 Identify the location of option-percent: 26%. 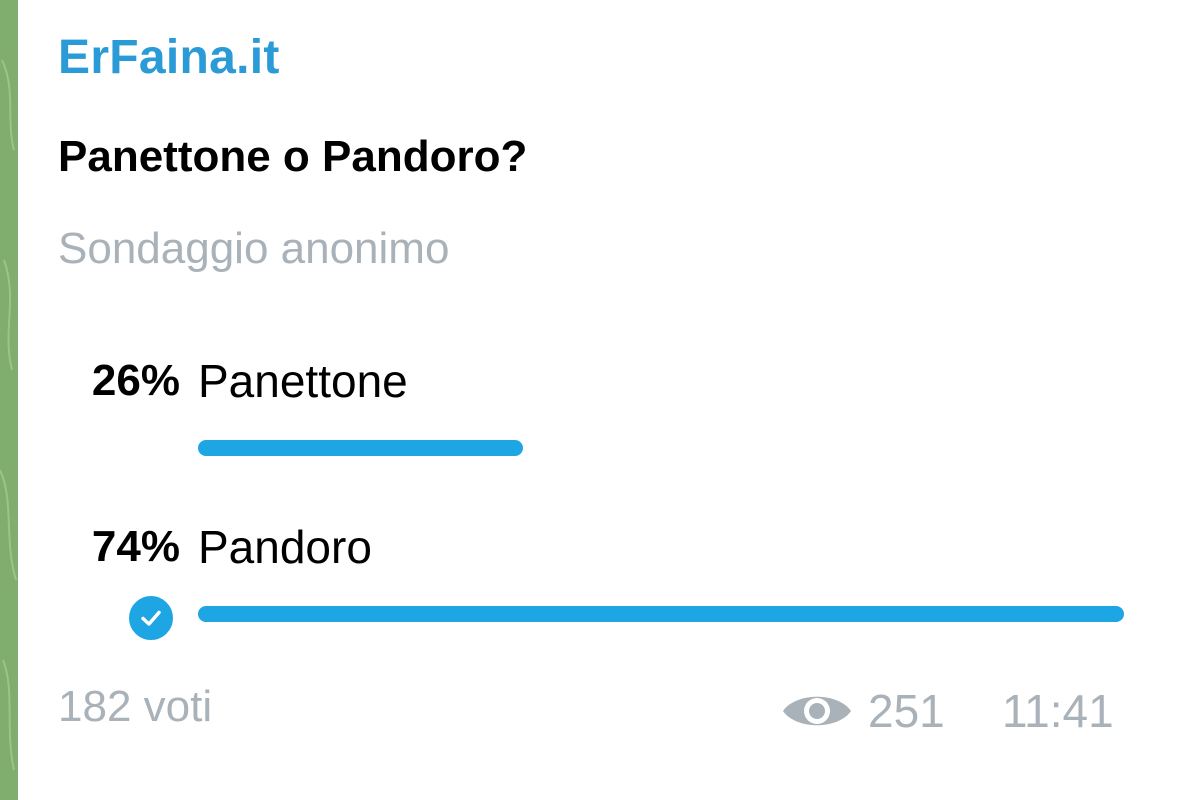
(135, 380).